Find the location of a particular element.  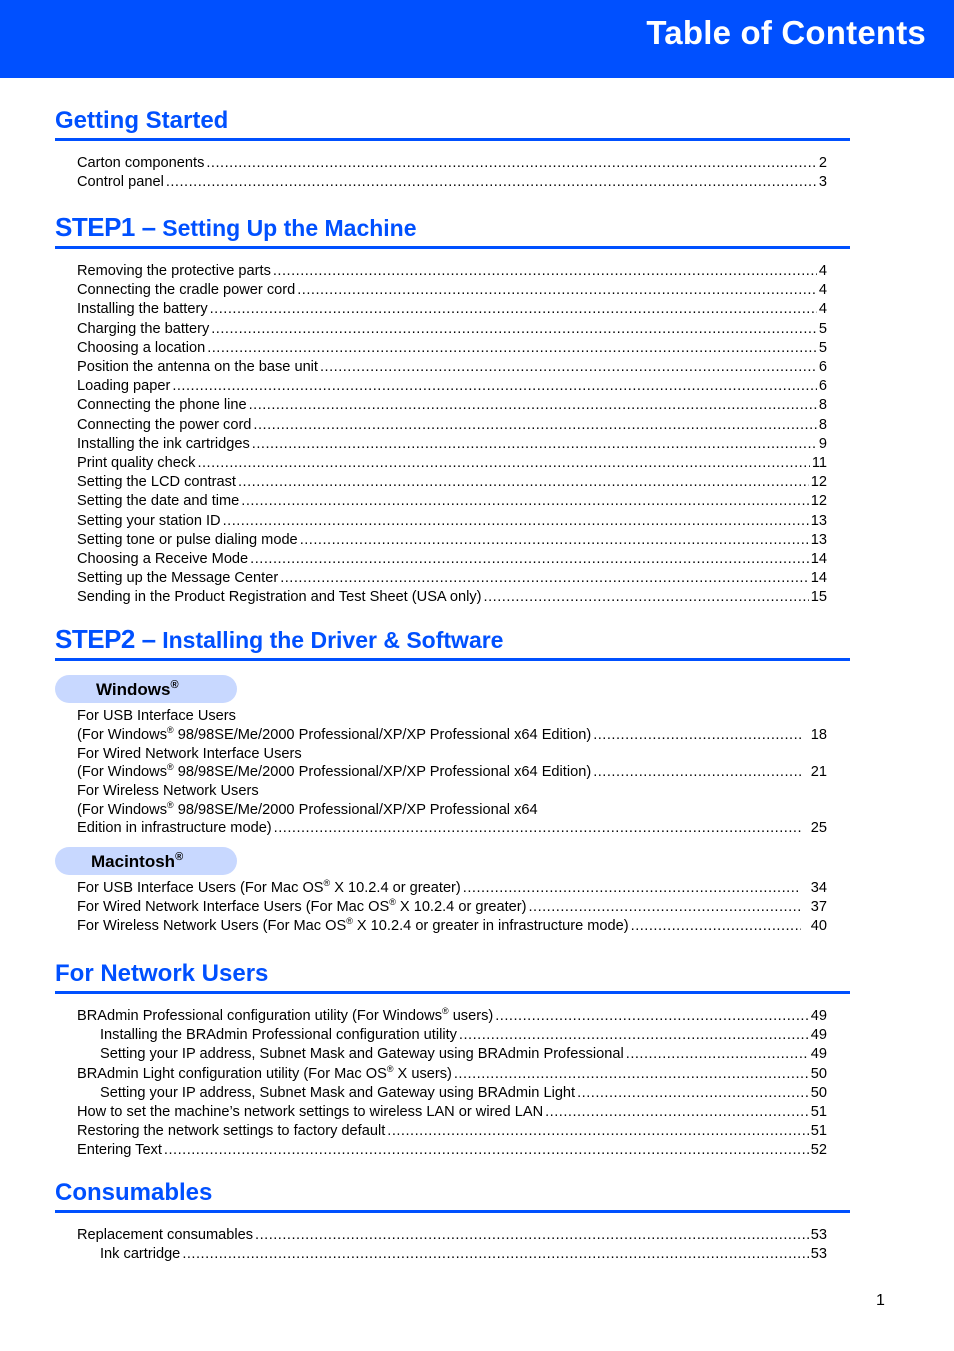

toc-entry: Removing the protective parts4 is located at coordinates (441, 271).